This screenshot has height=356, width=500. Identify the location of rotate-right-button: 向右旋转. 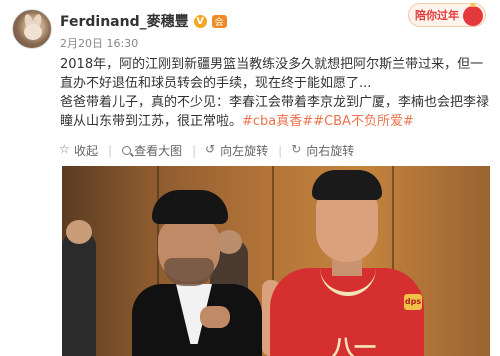
(323, 150).